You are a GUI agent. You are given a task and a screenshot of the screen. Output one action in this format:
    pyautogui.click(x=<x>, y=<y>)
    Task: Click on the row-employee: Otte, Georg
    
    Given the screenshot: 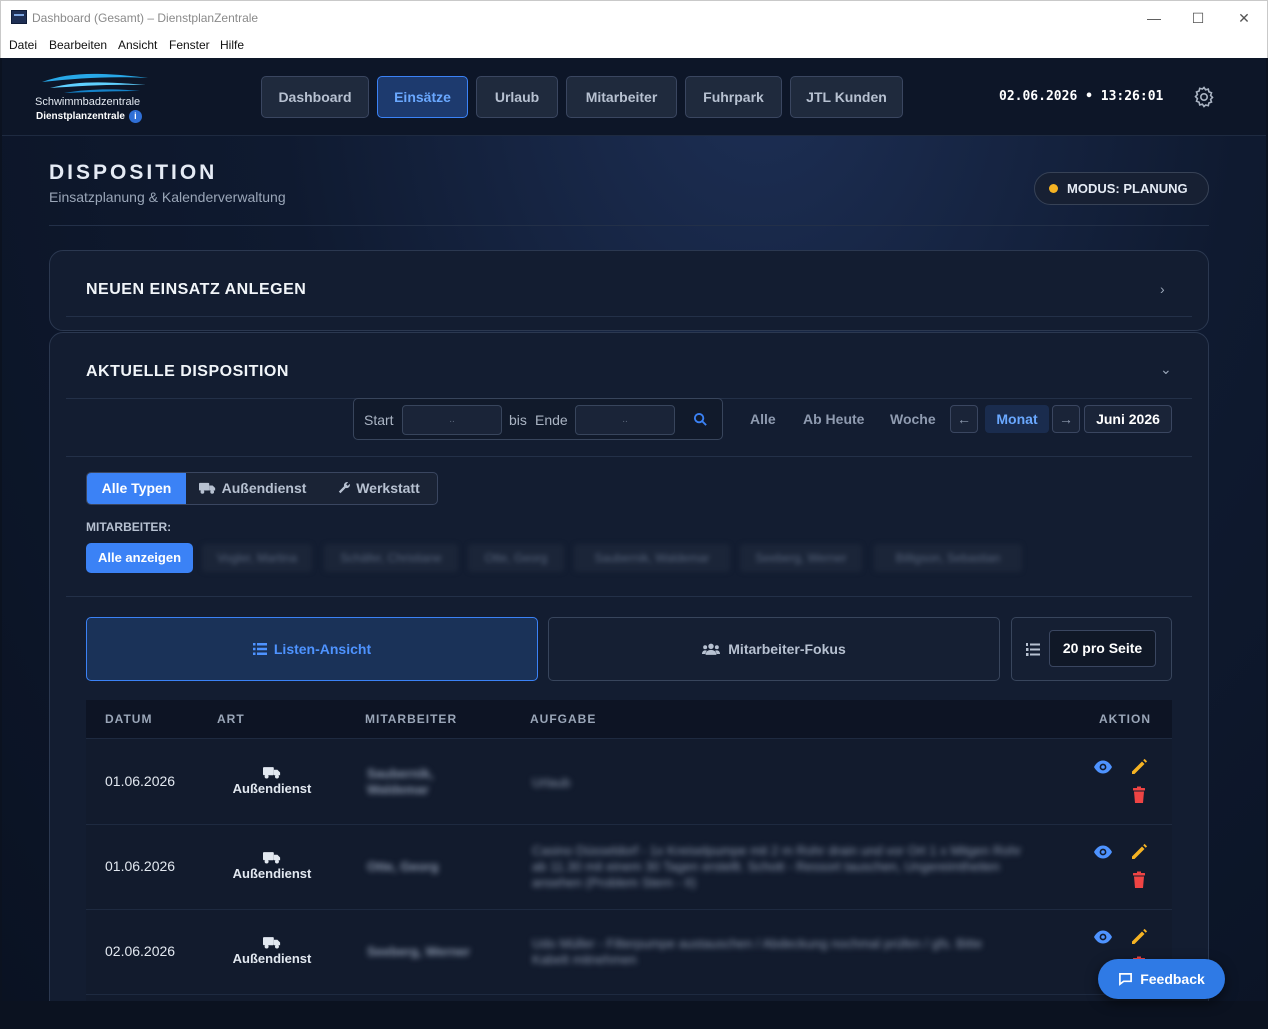 What is the action you would take?
    pyautogui.click(x=403, y=866)
    